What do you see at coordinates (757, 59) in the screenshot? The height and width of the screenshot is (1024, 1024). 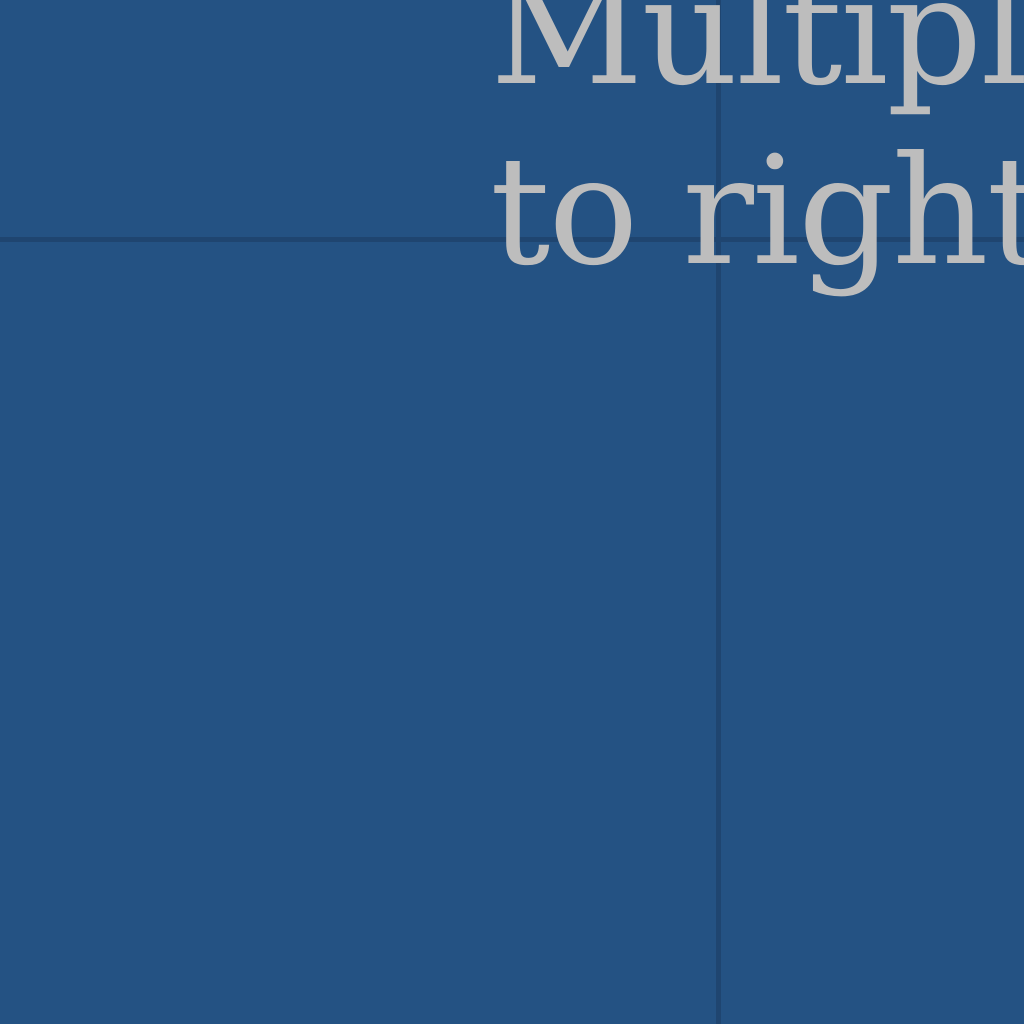 I see `heading-line-1: Multiple` at bounding box center [757, 59].